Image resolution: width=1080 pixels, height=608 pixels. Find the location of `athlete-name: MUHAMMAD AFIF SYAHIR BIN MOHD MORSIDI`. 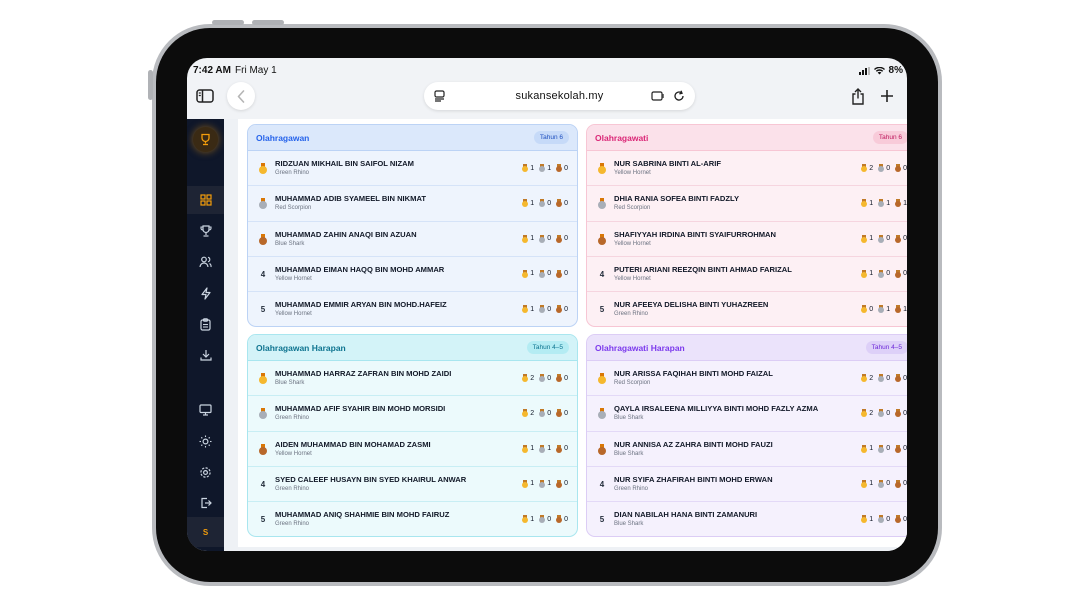

athlete-name: MUHAMMAD AFIF SYAHIR BIN MOHD MORSIDI is located at coordinates (360, 409).